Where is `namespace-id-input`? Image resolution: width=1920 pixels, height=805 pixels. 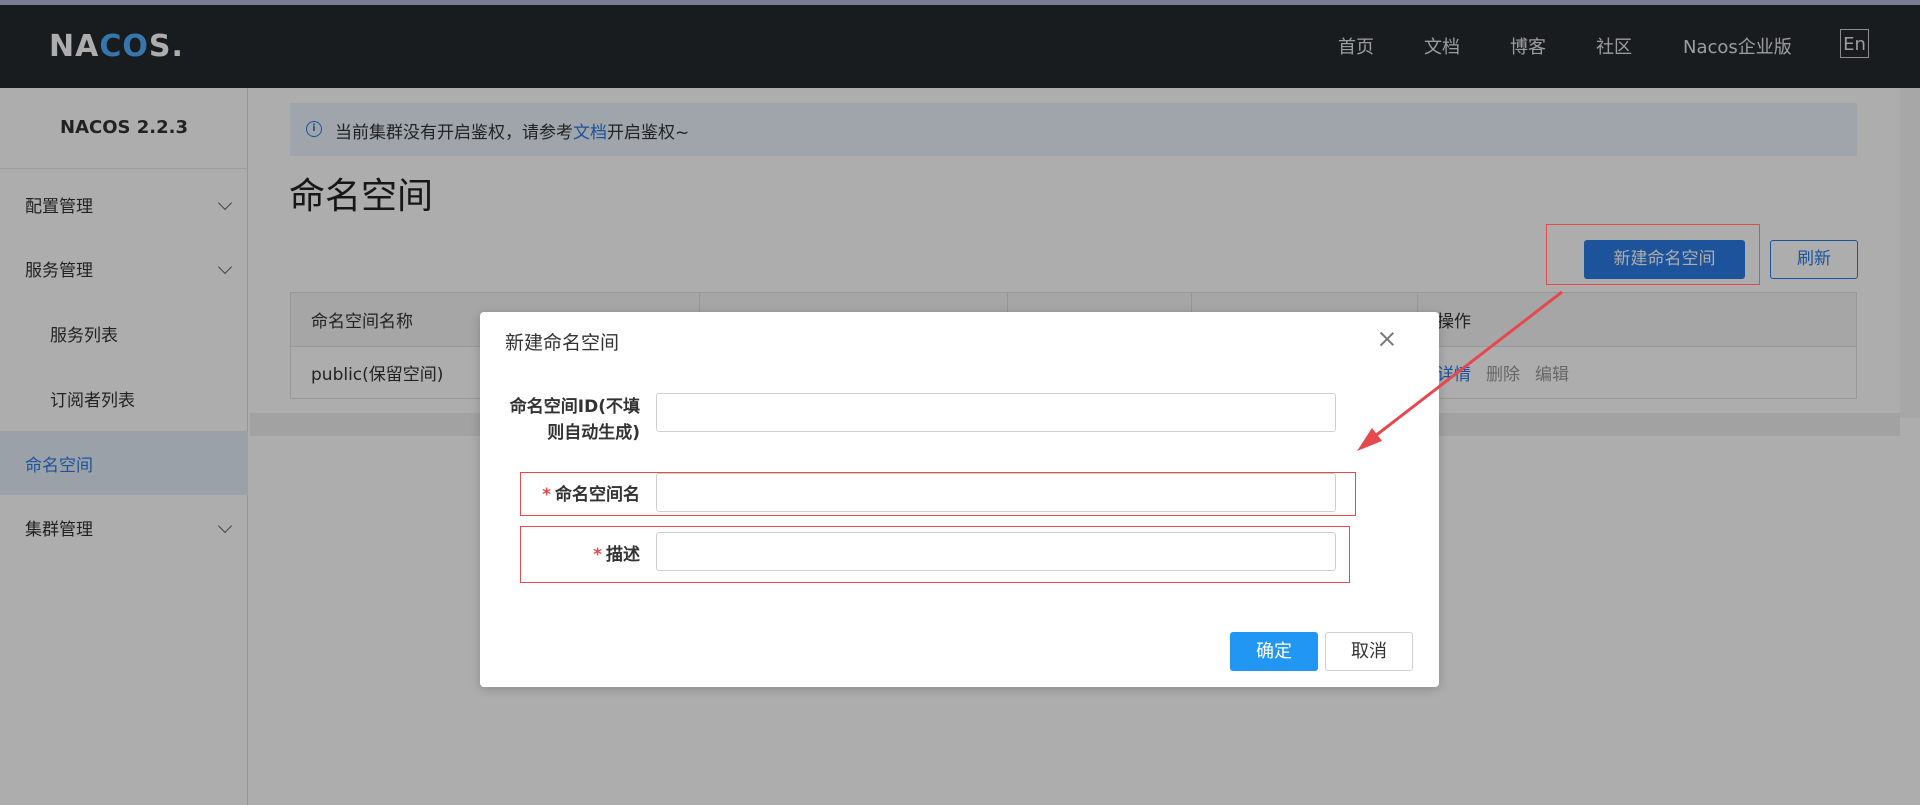
namespace-id-input is located at coordinates (996, 412).